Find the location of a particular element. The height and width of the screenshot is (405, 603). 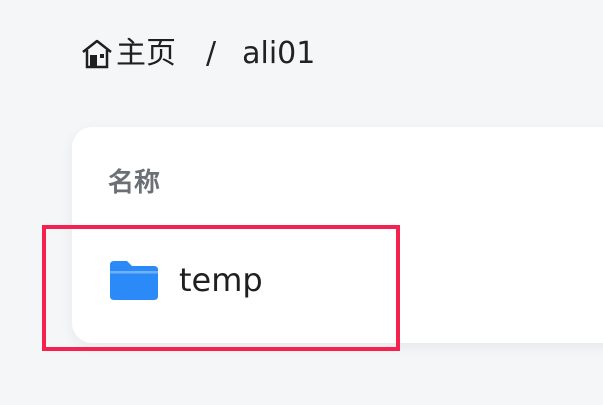

list-item: temp is located at coordinates (185, 280).